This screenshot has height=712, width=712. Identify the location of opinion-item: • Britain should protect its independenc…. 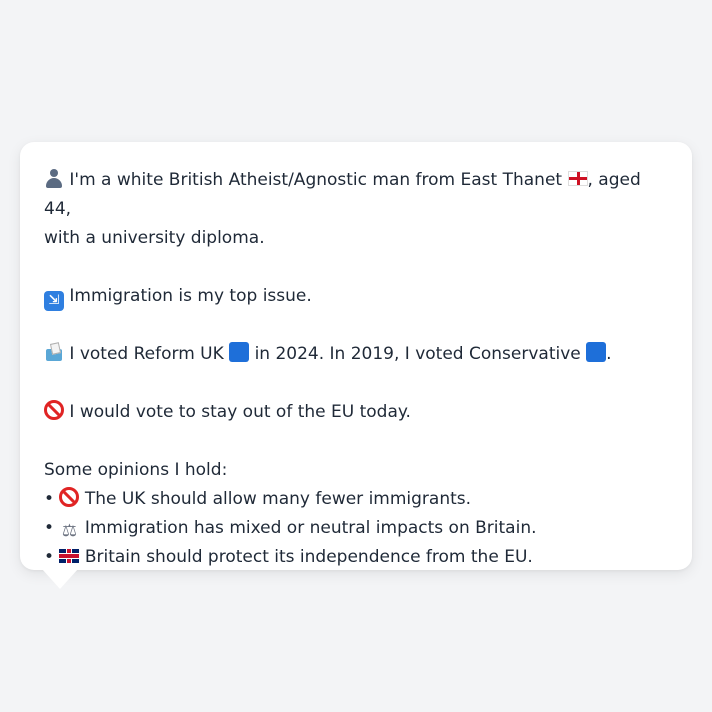
(356, 557).